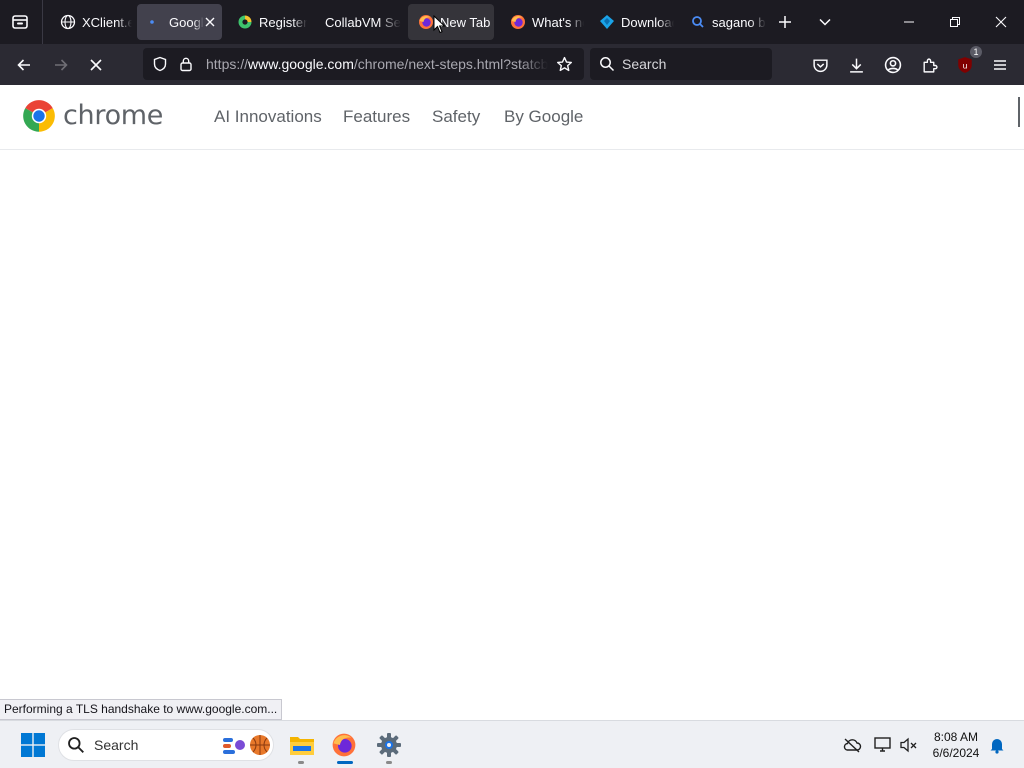 The width and height of the screenshot is (1024, 768). I want to click on volume-muted-icon, so click(909, 745).